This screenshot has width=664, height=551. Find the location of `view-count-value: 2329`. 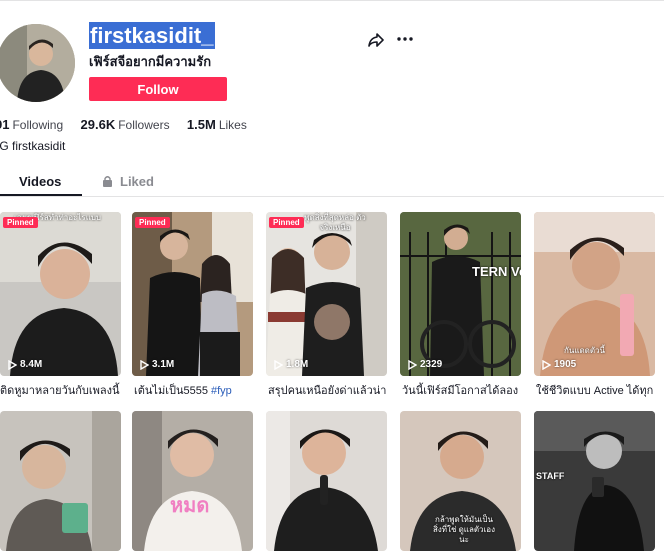

view-count-value: 2329 is located at coordinates (431, 364).